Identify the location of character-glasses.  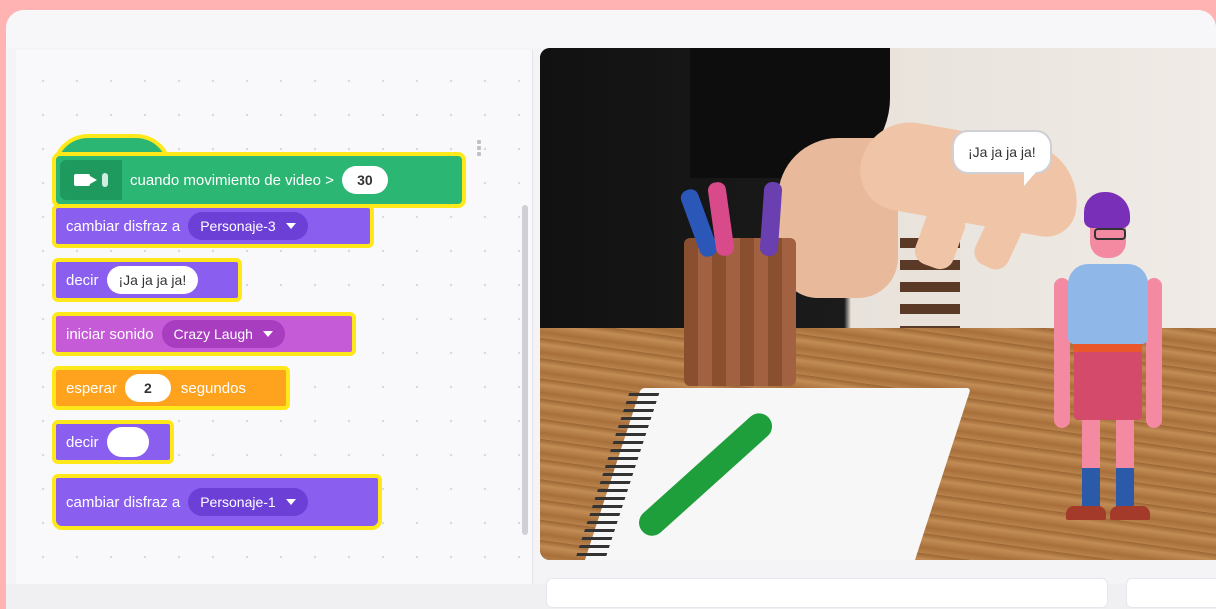
(1110, 234).